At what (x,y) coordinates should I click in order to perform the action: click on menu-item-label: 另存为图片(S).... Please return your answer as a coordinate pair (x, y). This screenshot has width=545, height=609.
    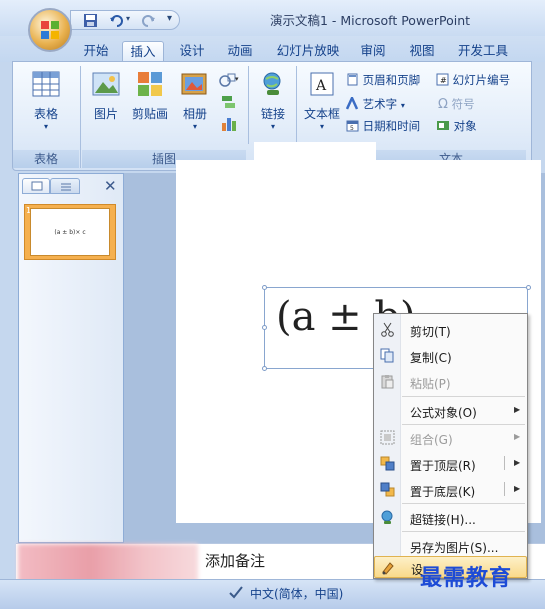
    Looking at the image, I should click on (454, 548).